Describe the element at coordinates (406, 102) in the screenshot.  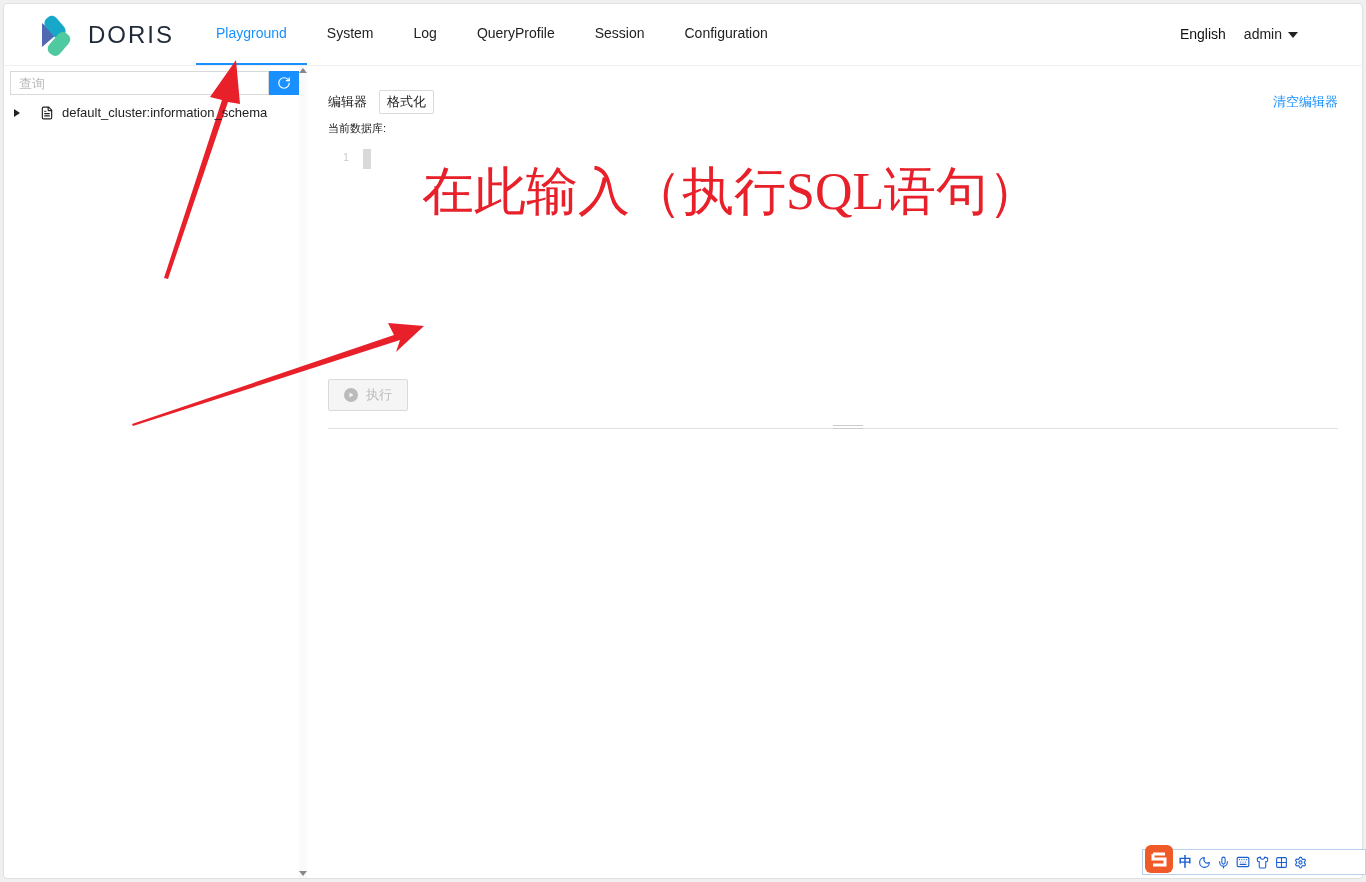
I see `format-button: 格式化` at that location.